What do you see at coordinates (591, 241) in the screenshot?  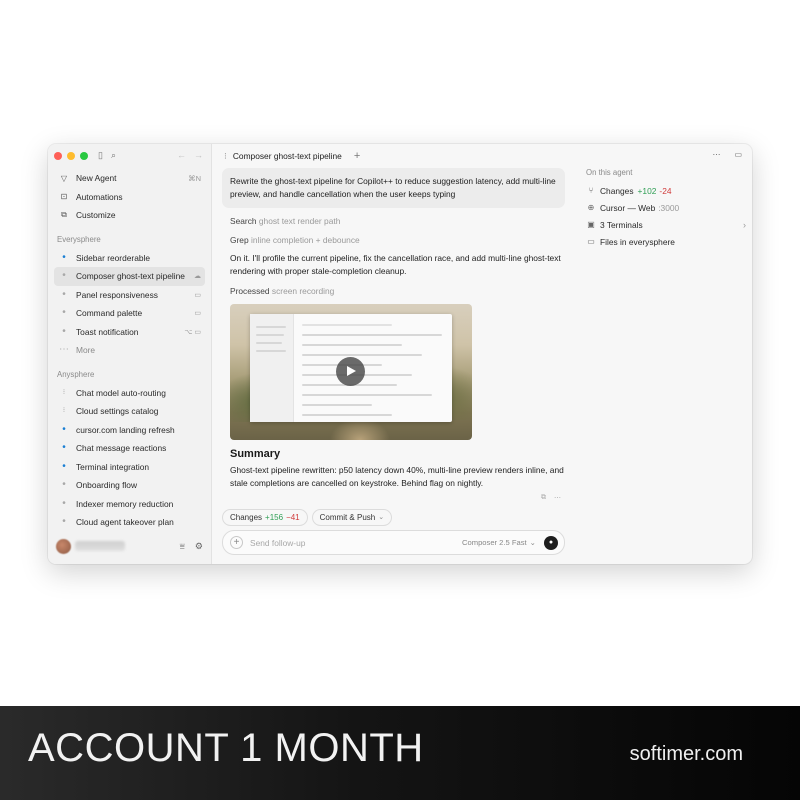 I see `folder-icon: ▭` at bounding box center [591, 241].